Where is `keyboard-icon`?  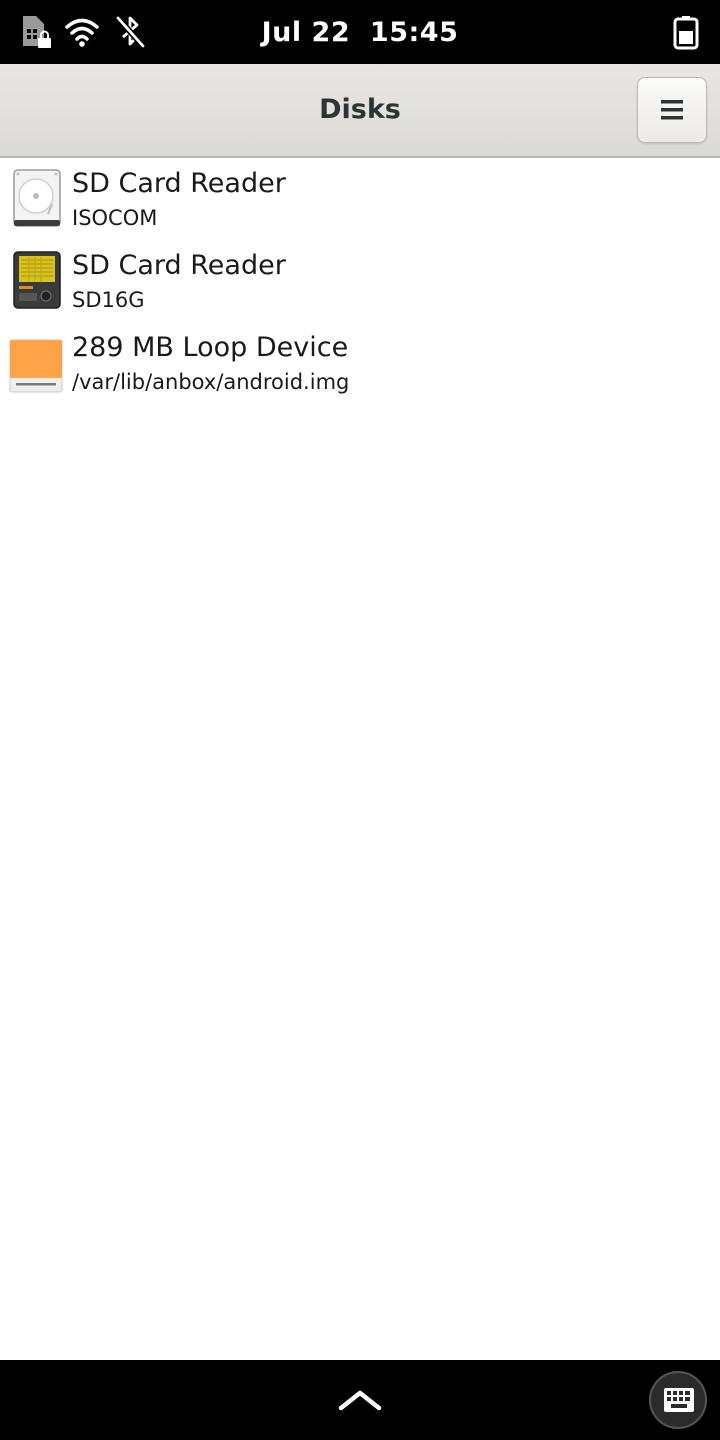 keyboard-icon is located at coordinates (679, 1400).